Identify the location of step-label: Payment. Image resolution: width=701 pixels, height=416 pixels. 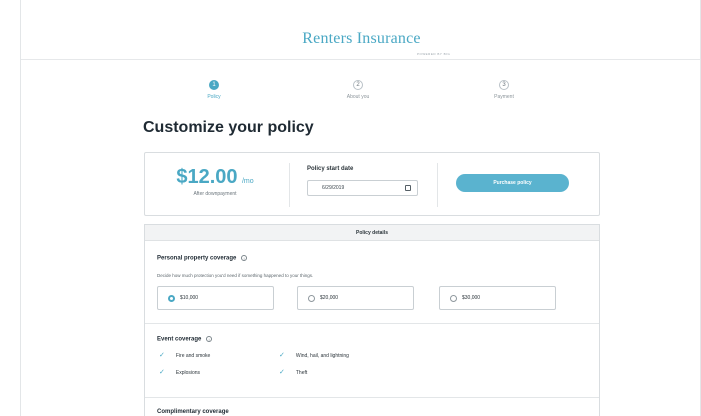
(504, 97).